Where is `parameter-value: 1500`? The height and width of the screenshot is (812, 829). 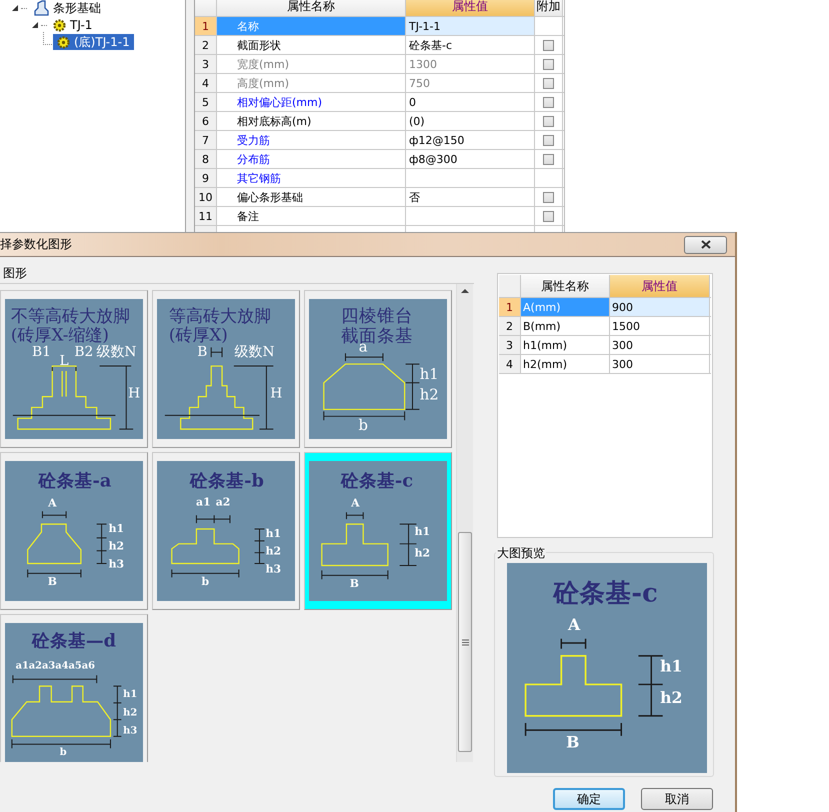
parameter-value: 1500 is located at coordinates (660, 326).